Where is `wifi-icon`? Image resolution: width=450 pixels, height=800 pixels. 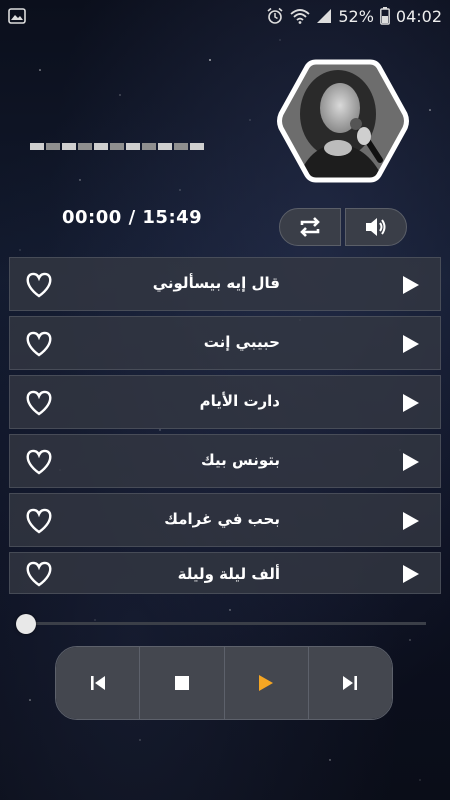
wifi-icon is located at coordinates (300, 16).